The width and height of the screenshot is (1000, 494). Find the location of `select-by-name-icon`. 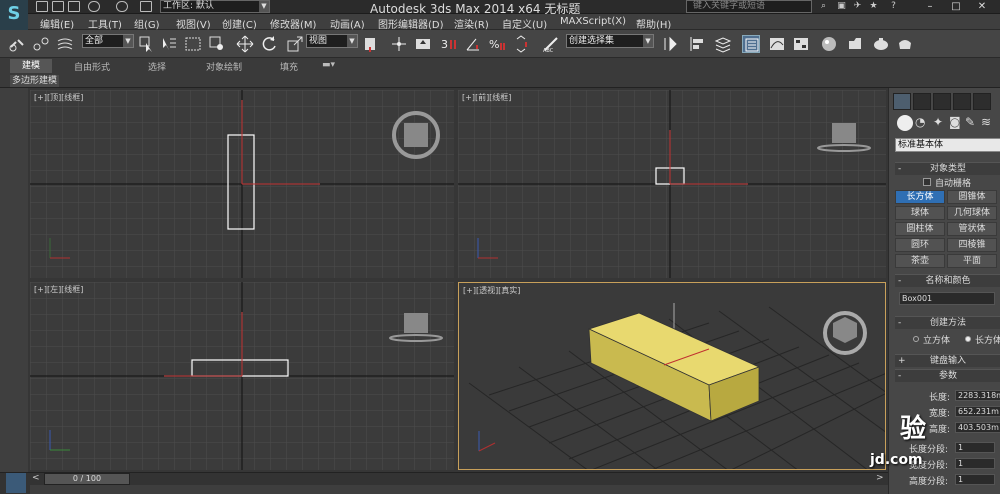

select-by-name-icon is located at coordinates (169, 44).